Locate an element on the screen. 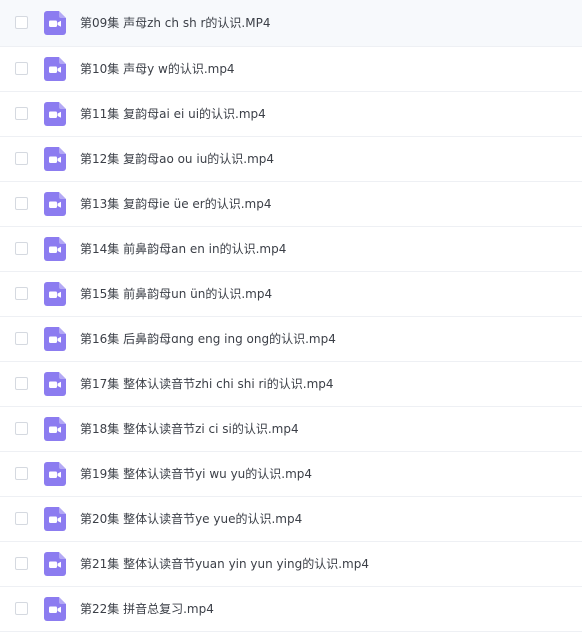 Image resolution: width=582 pixels, height=633 pixels. file-name: 第18集 整体认读音节zi ci si的认识.mp4 is located at coordinates (189, 429).